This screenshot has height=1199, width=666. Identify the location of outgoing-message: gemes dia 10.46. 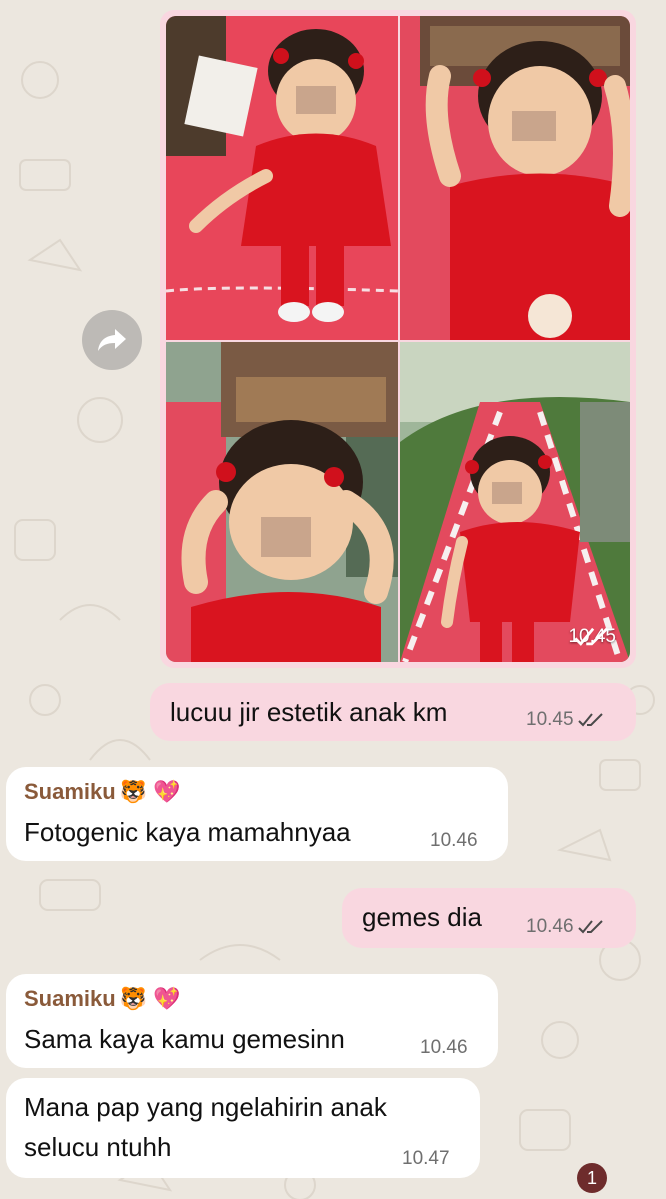
(489, 918).